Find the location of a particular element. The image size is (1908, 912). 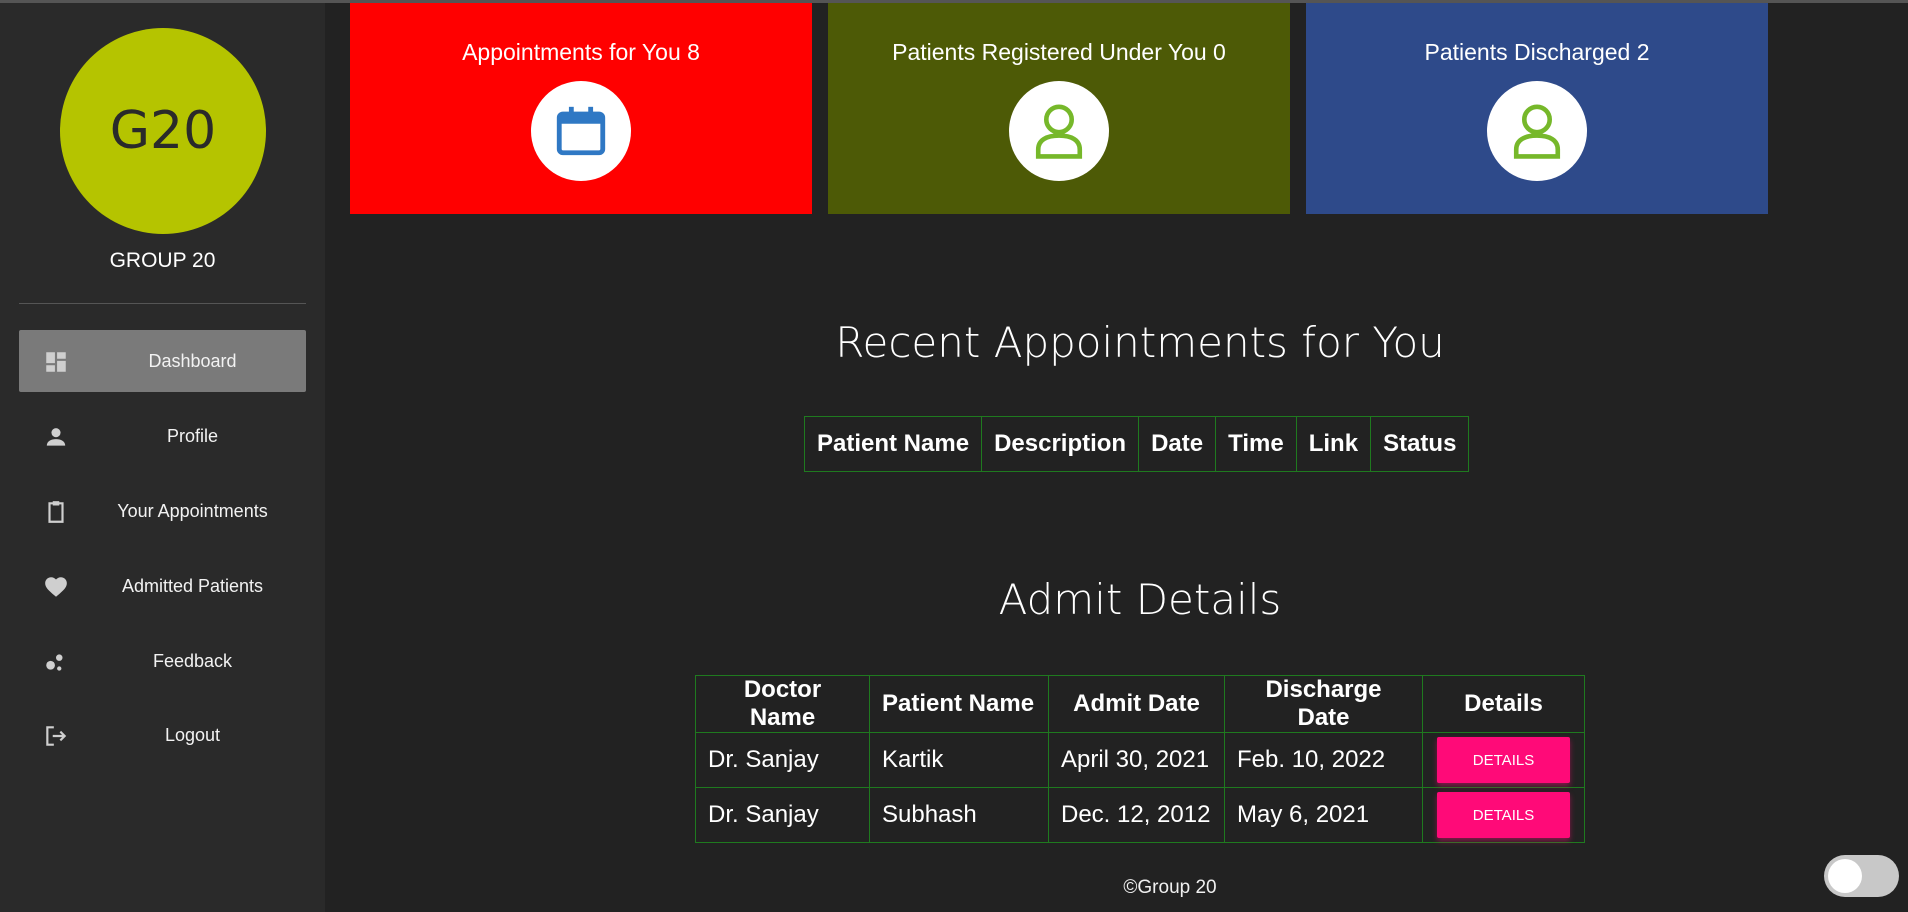

column-header: Details is located at coordinates (1503, 704).